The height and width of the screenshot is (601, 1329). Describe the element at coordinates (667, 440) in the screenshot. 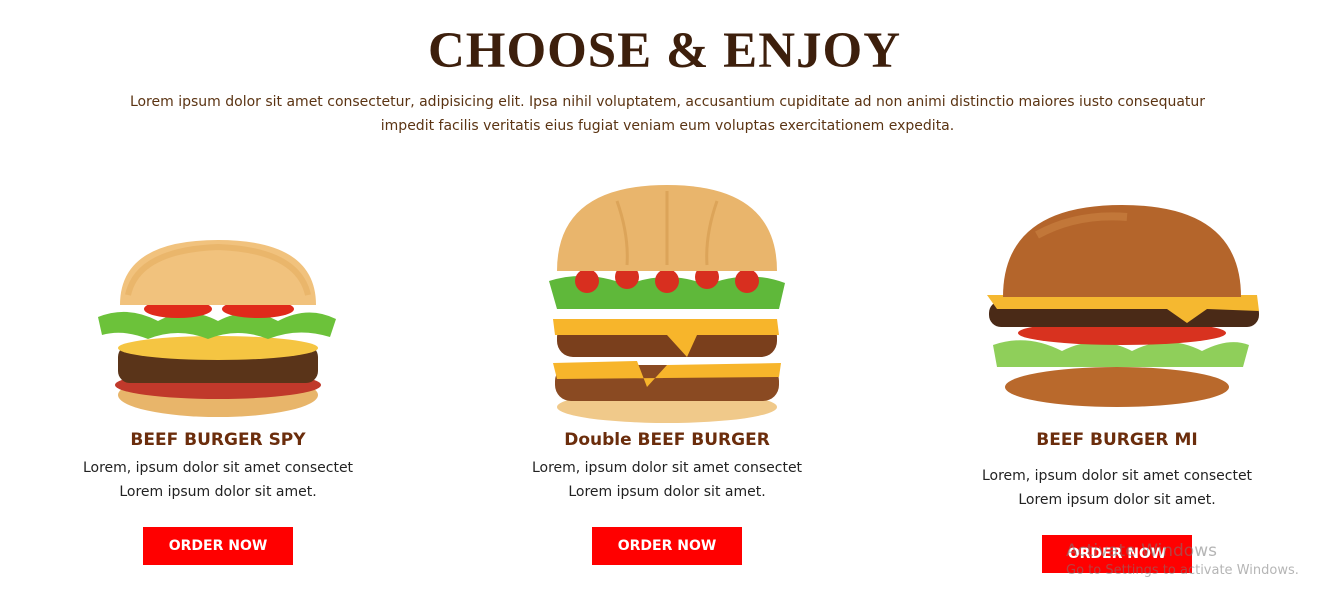

I see `product-title: Double BEEF BURGER` at that location.